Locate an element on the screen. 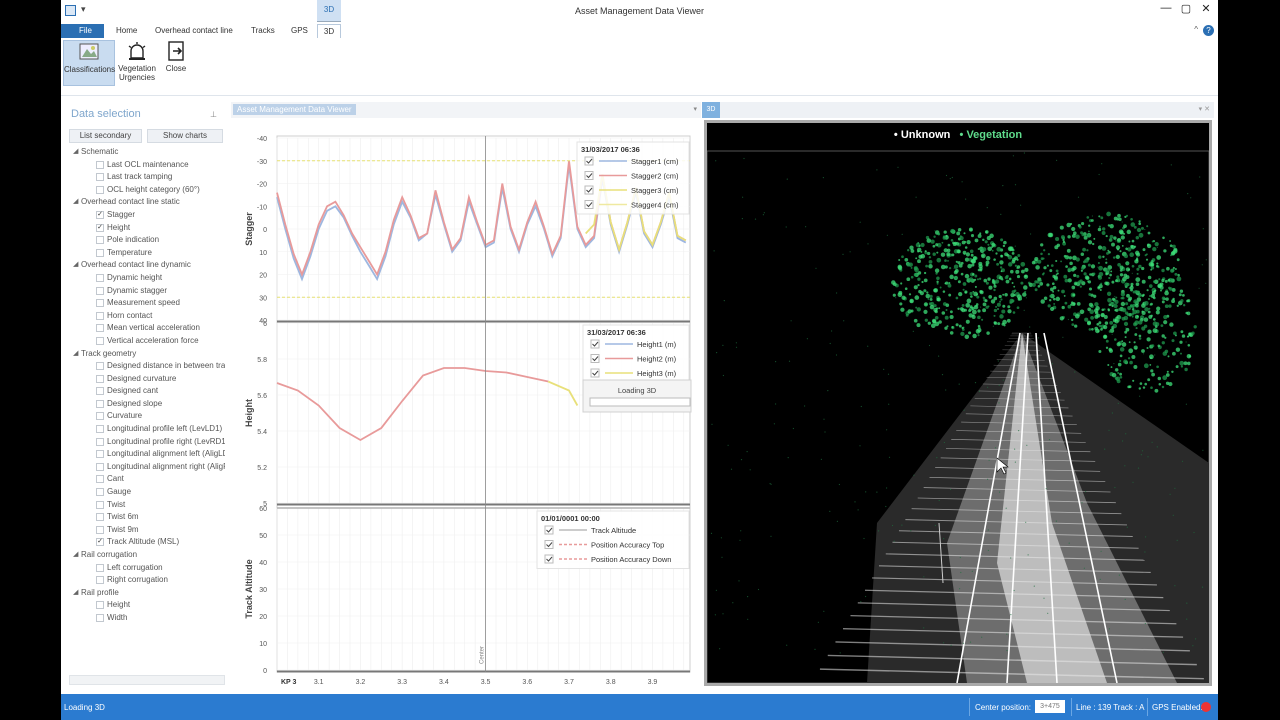 This screenshot has width=1280, height=720. tree-item: Last track tamping is located at coordinates (145, 177).